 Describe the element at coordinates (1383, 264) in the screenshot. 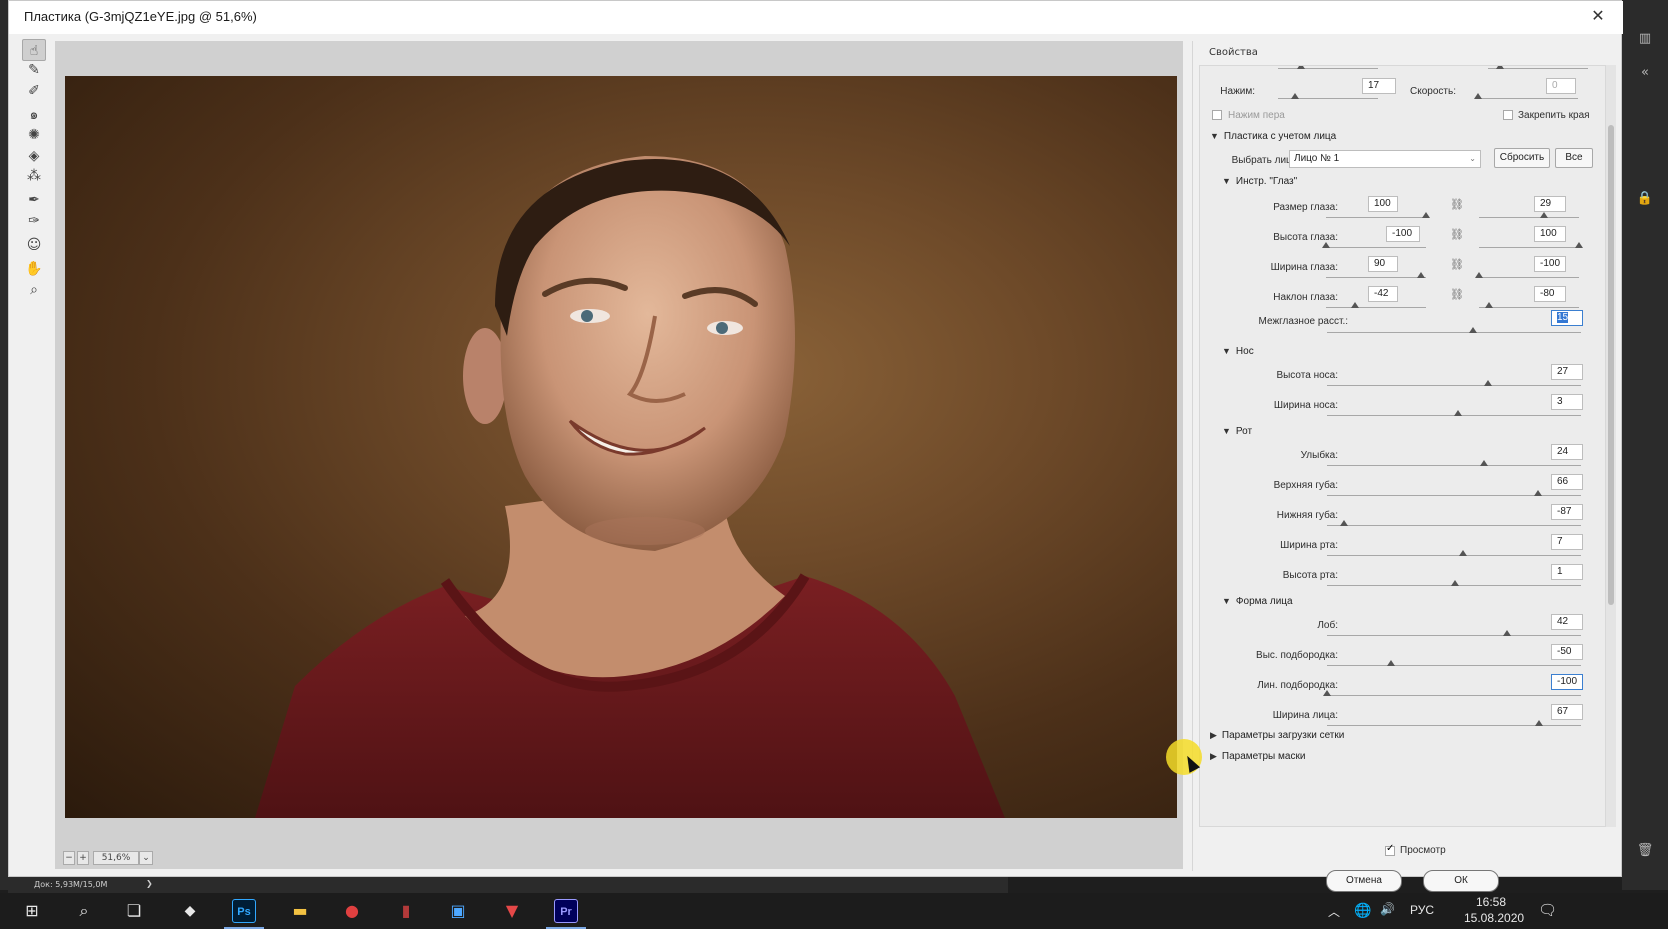

I see `eye-left-input: 90` at that location.